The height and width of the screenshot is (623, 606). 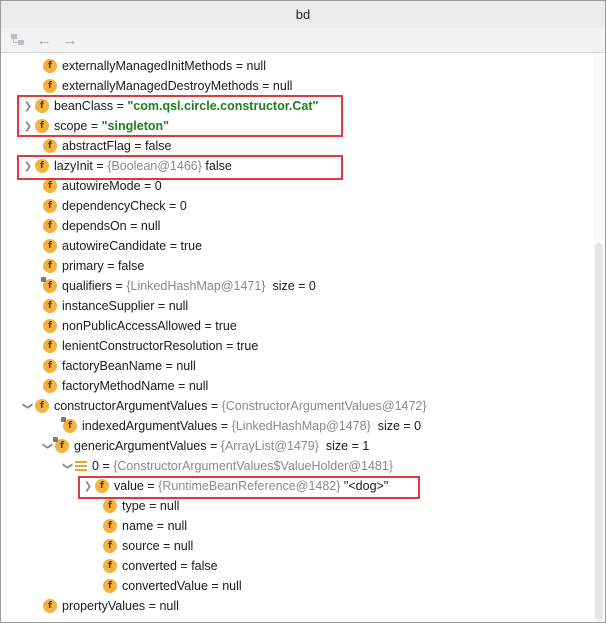 What do you see at coordinates (297, 66) in the screenshot?
I see `tree-row-externally-managed-init-methods: f externallyManagedInitMethods = null` at bounding box center [297, 66].